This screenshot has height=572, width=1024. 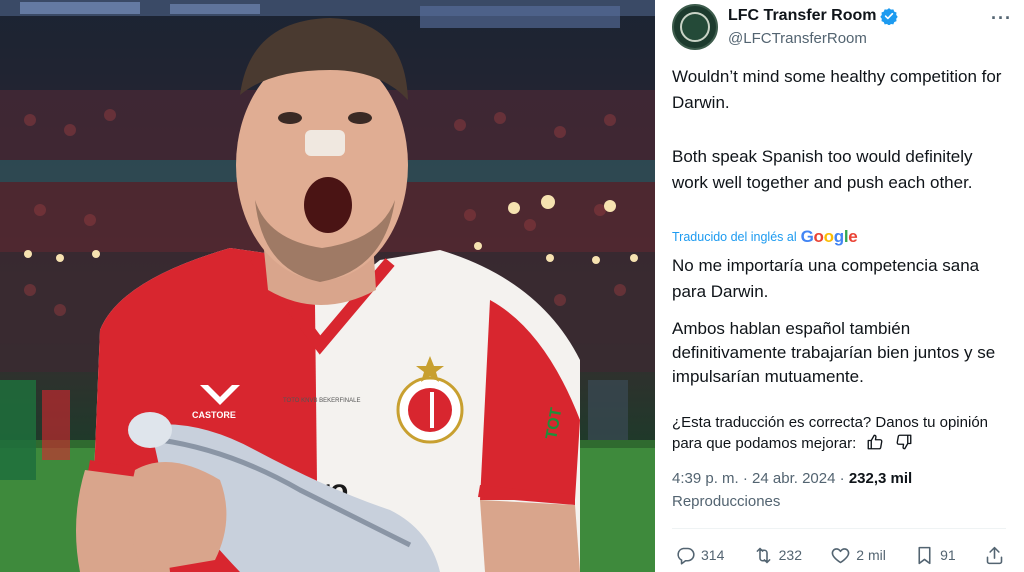 I want to click on share-icon, so click(x=994, y=555).